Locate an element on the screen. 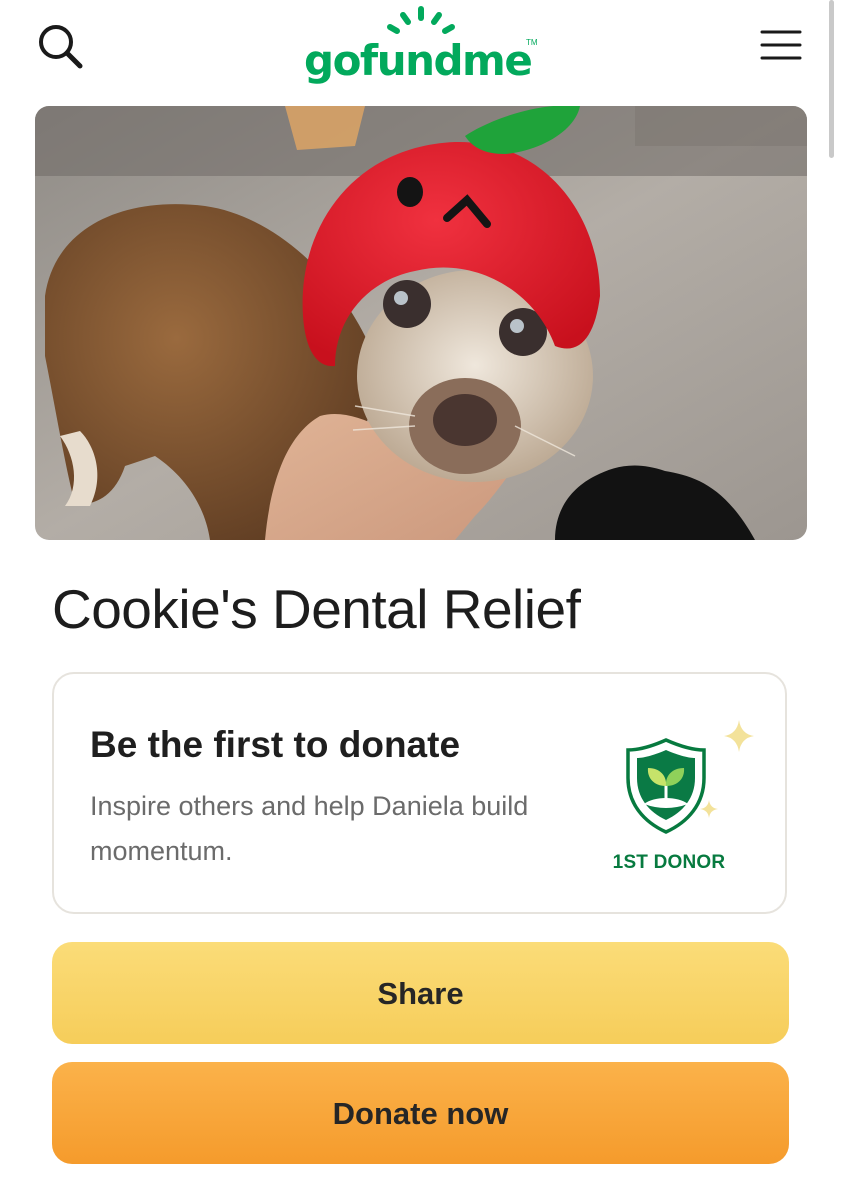 This screenshot has width=841, height=1200. sparkle-icon-small is located at coordinates (709, 809).